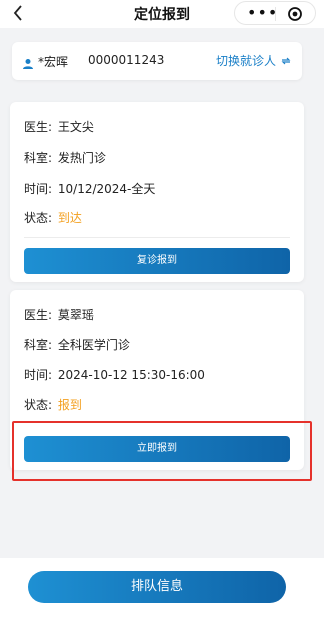 The height and width of the screenshot is (618, 324). I want to click on patient-id: 0000011243, so click(126, 60).